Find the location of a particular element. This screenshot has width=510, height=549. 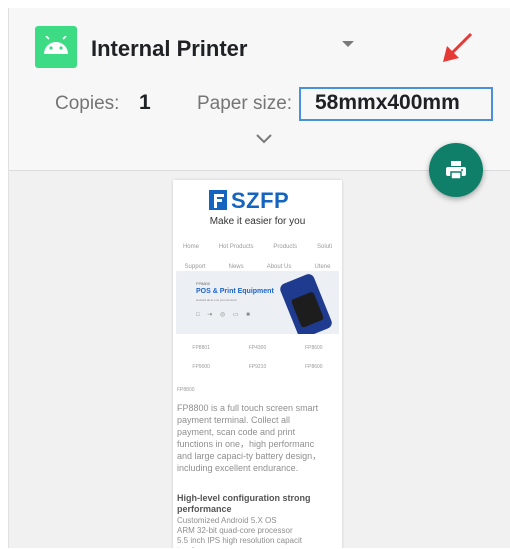

preview-model-item: FP4300 is located at coordinates (257, 348).